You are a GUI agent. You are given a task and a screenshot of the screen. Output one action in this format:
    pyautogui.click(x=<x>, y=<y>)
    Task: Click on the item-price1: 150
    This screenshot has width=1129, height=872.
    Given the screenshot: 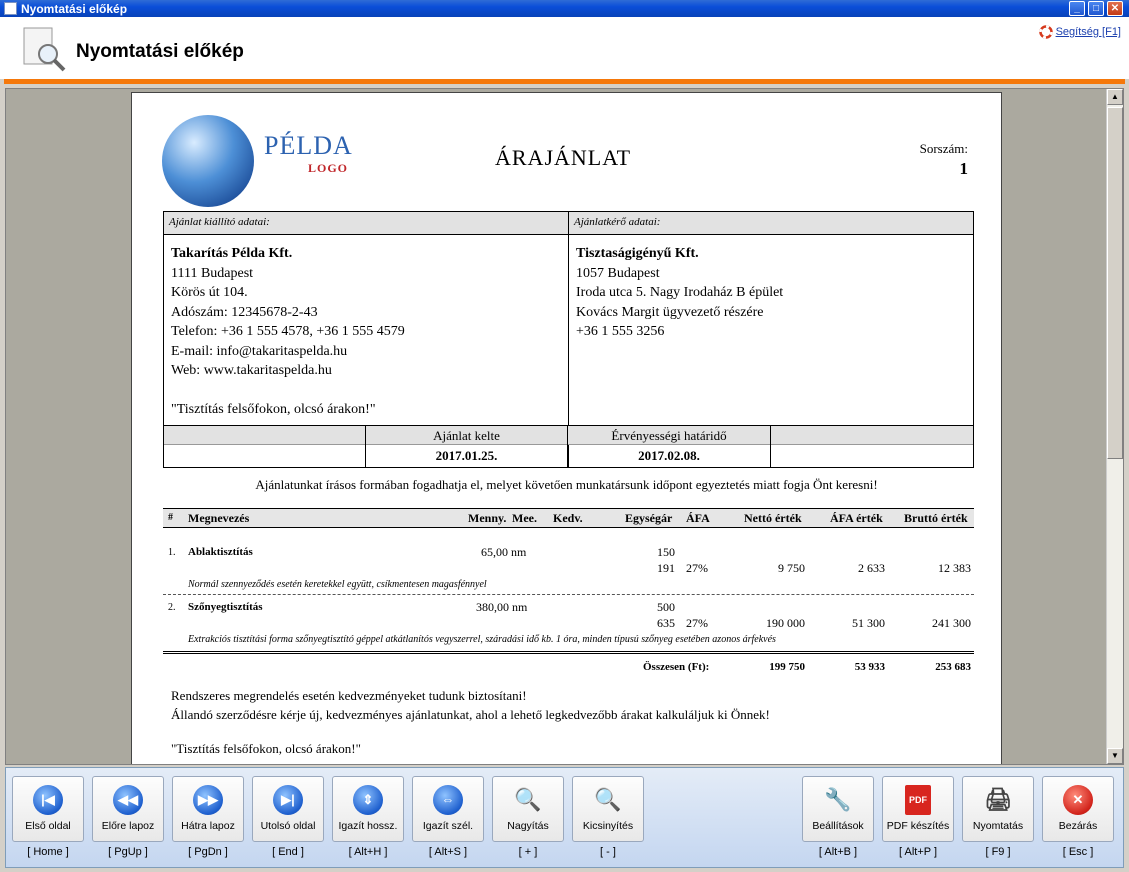 What is the action you would take?
    pyautogui.click(x=666, y=552)
    